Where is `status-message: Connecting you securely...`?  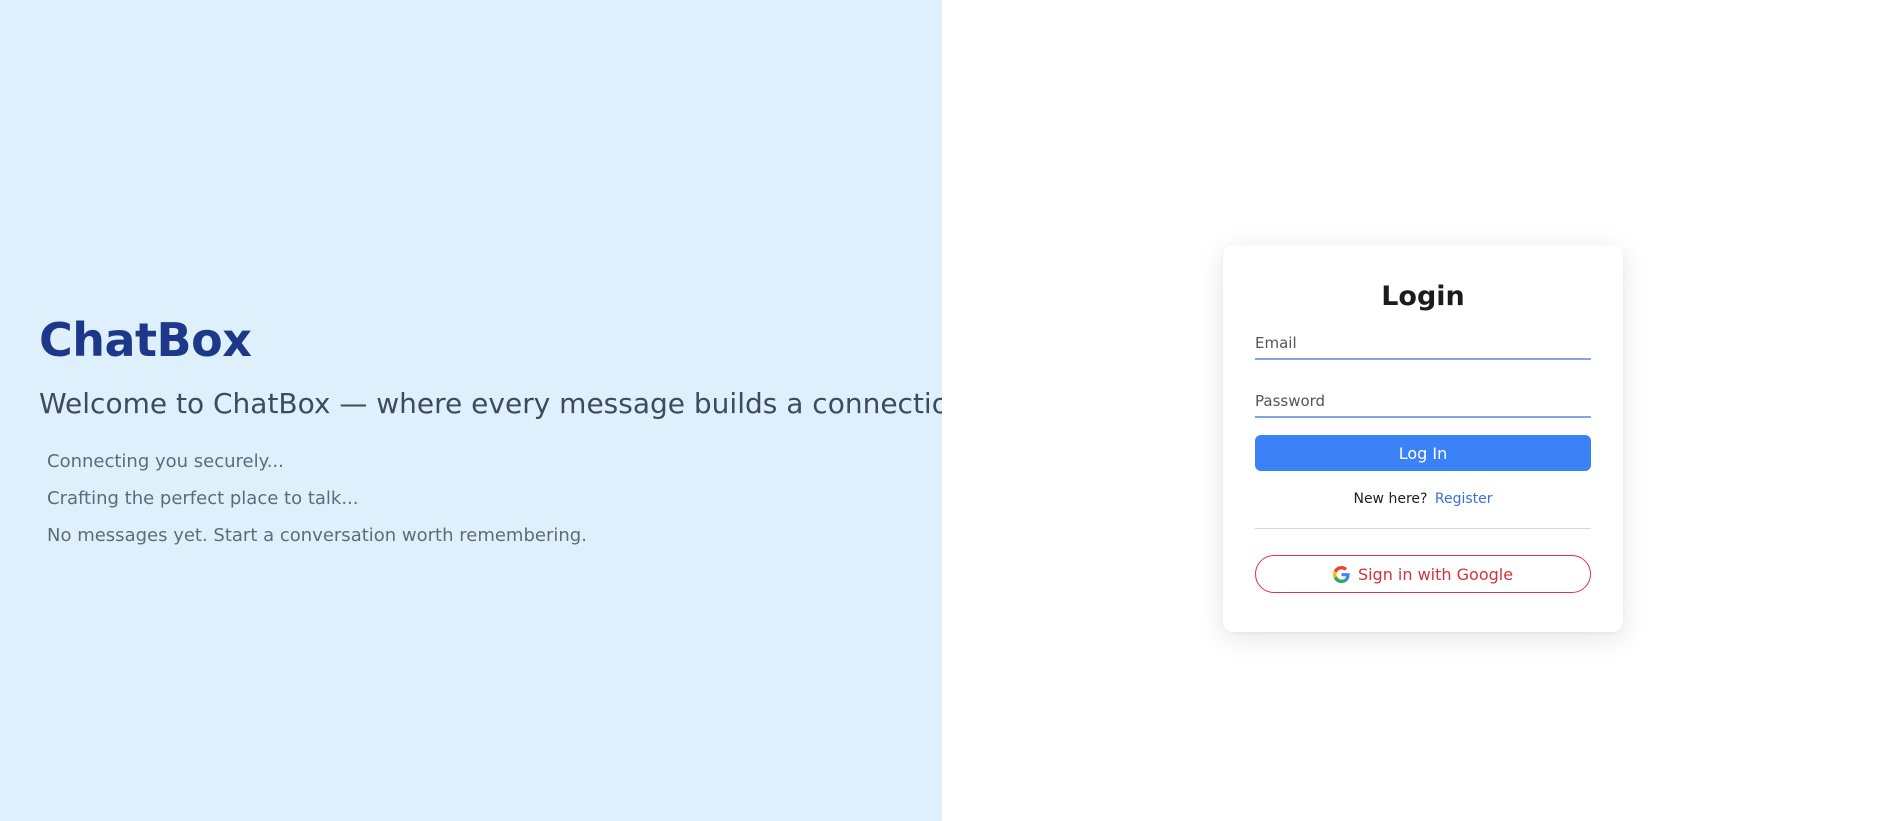 status-message: Connecting you securely... is located at coordinates (165, 461).